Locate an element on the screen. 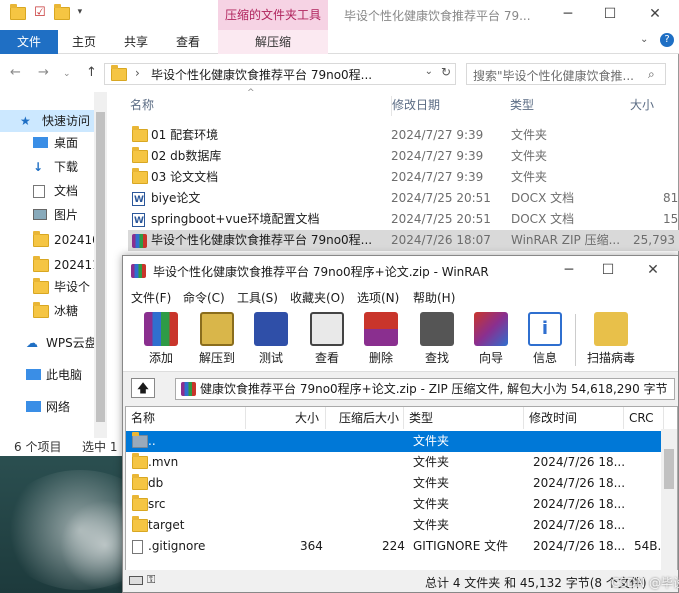 This screenshot has width=679, height=593. info-button: i 信息 is located at coordinates (545, 340).